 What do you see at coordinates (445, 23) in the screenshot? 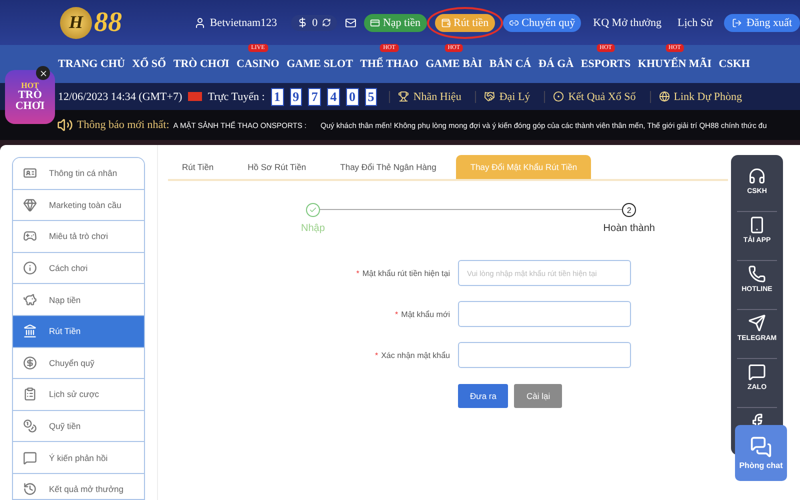
I see `wallet-icon` at bounding box center [445, 23].